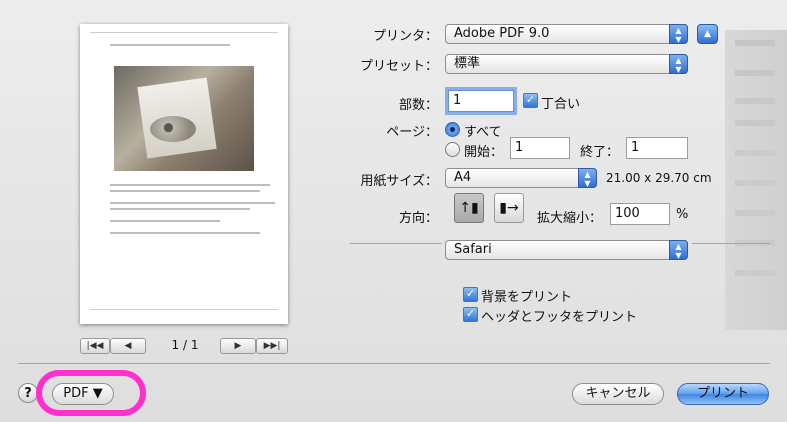  Describe the element at coordinates (405, 36) in the screenshot. I see `printer-label: プリンタ：` at that location.